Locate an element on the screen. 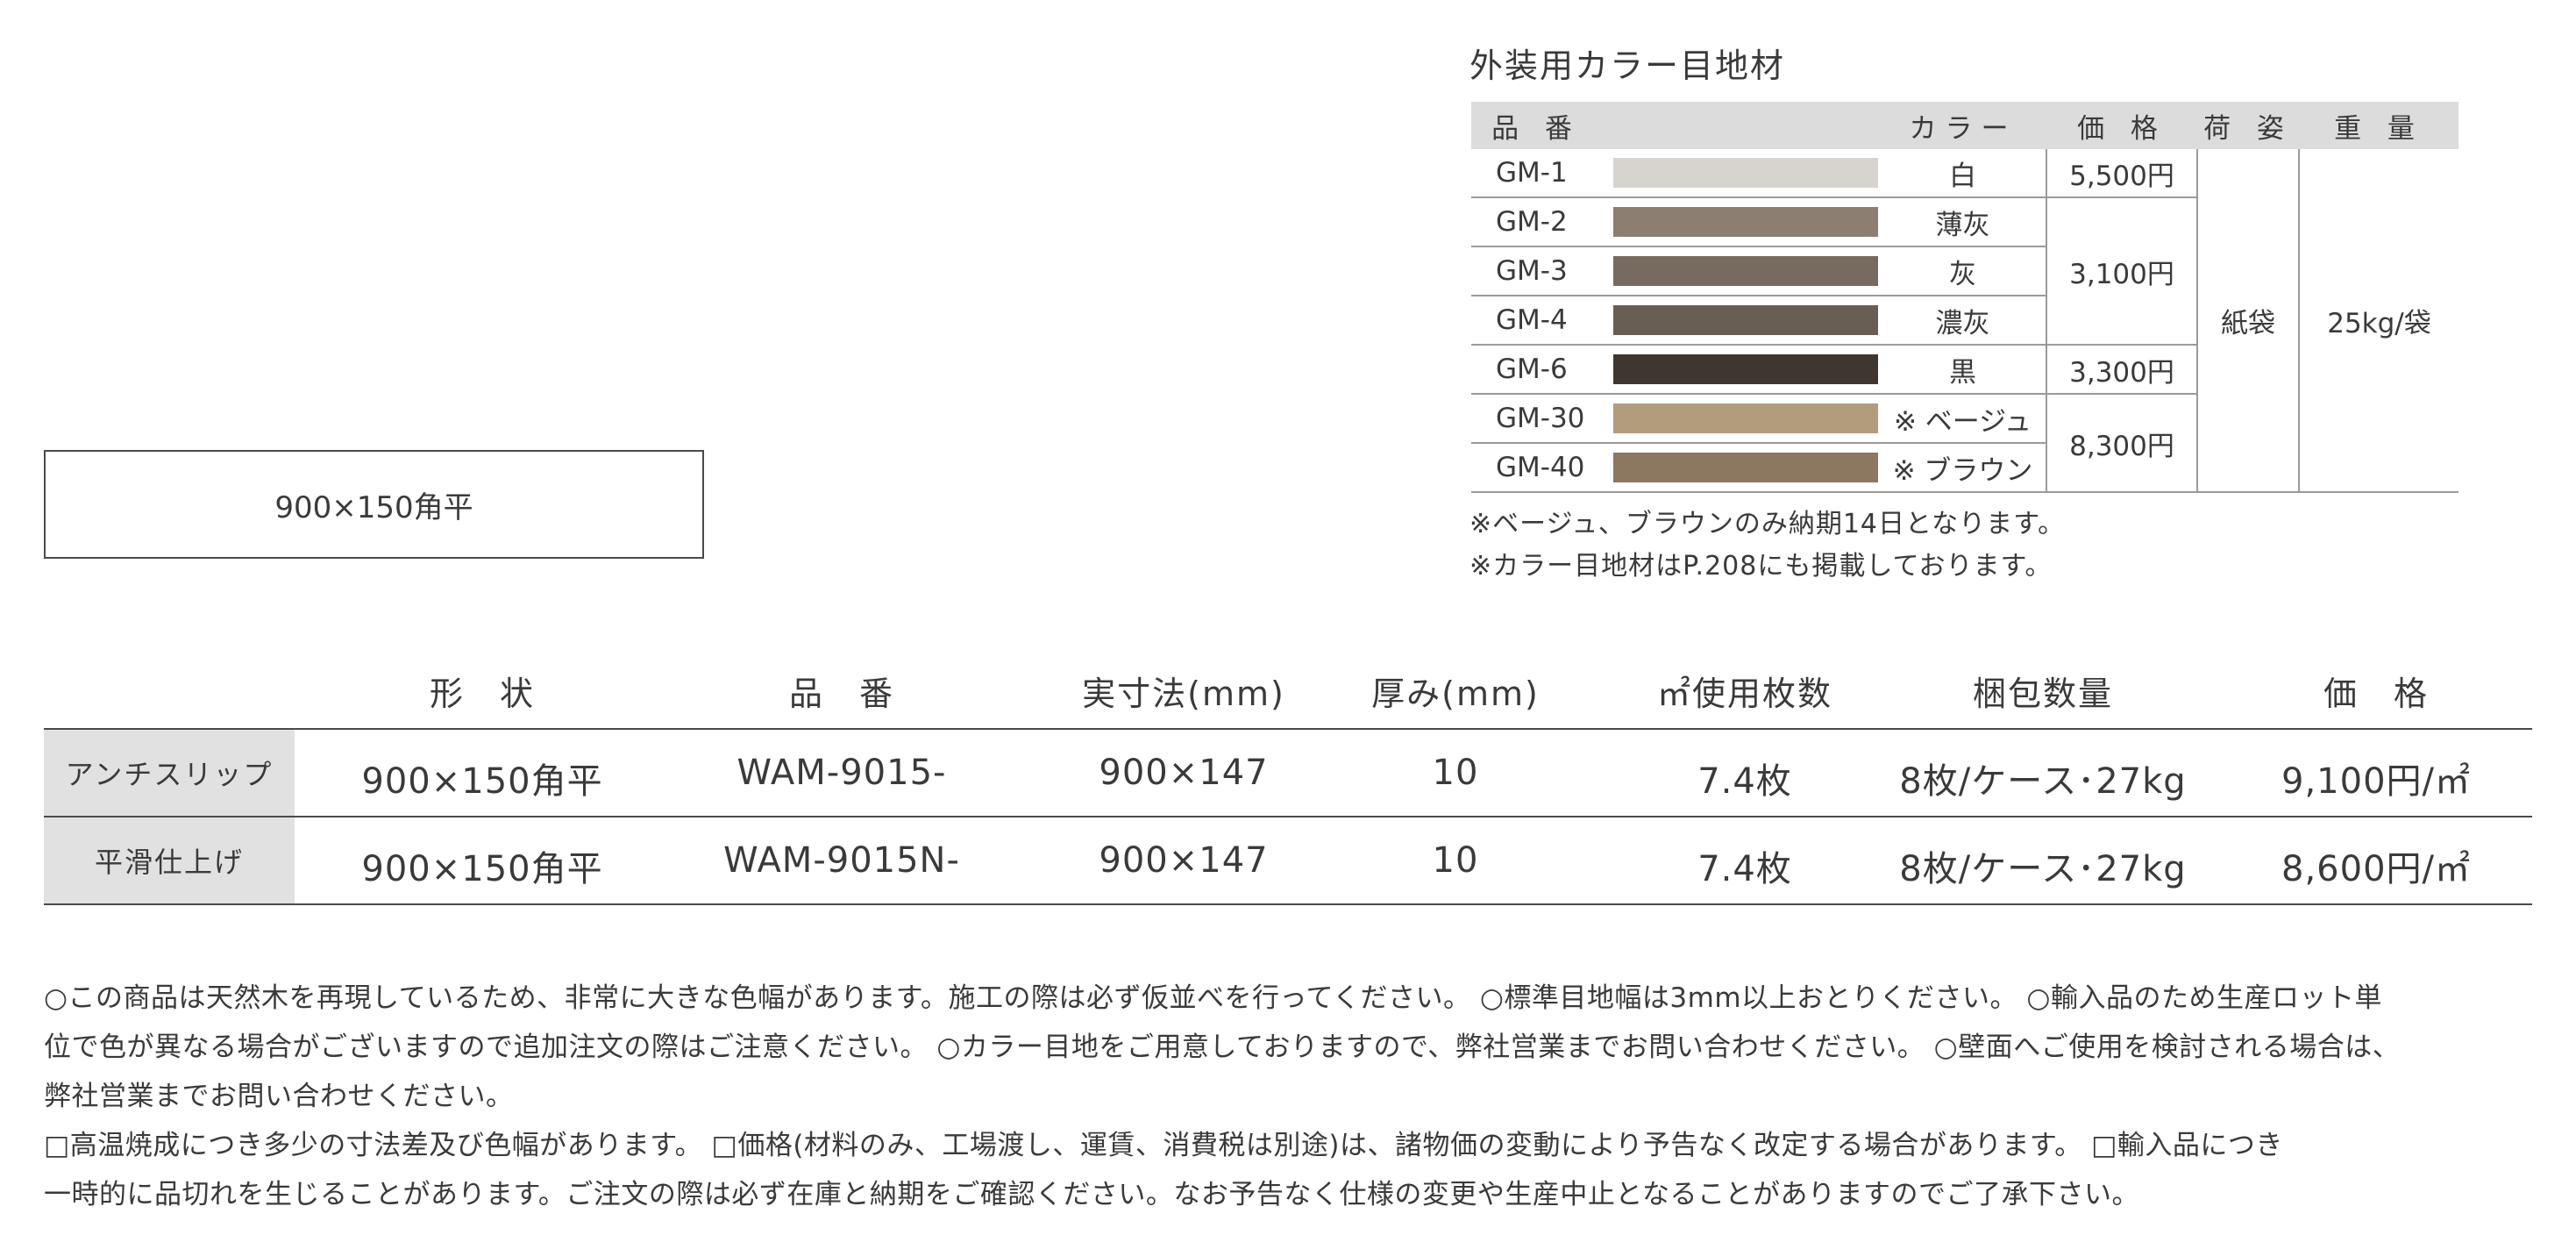 The image size is (2576, 1235). product-table-header: 形 状 品 番 実寸法(mm) 厚み(mm) ㎡使用枚数 梱包数量 価 格 is located at coordinates (1288, 695).